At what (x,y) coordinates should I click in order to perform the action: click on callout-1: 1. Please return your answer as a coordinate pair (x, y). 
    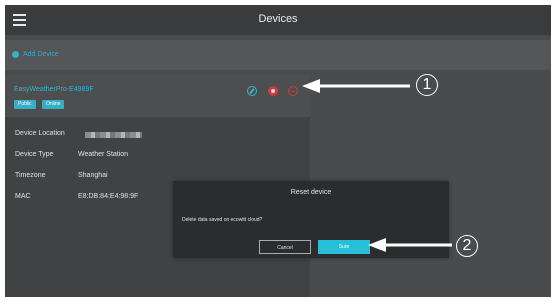
    Looking at the image, I should click on (427, 85).